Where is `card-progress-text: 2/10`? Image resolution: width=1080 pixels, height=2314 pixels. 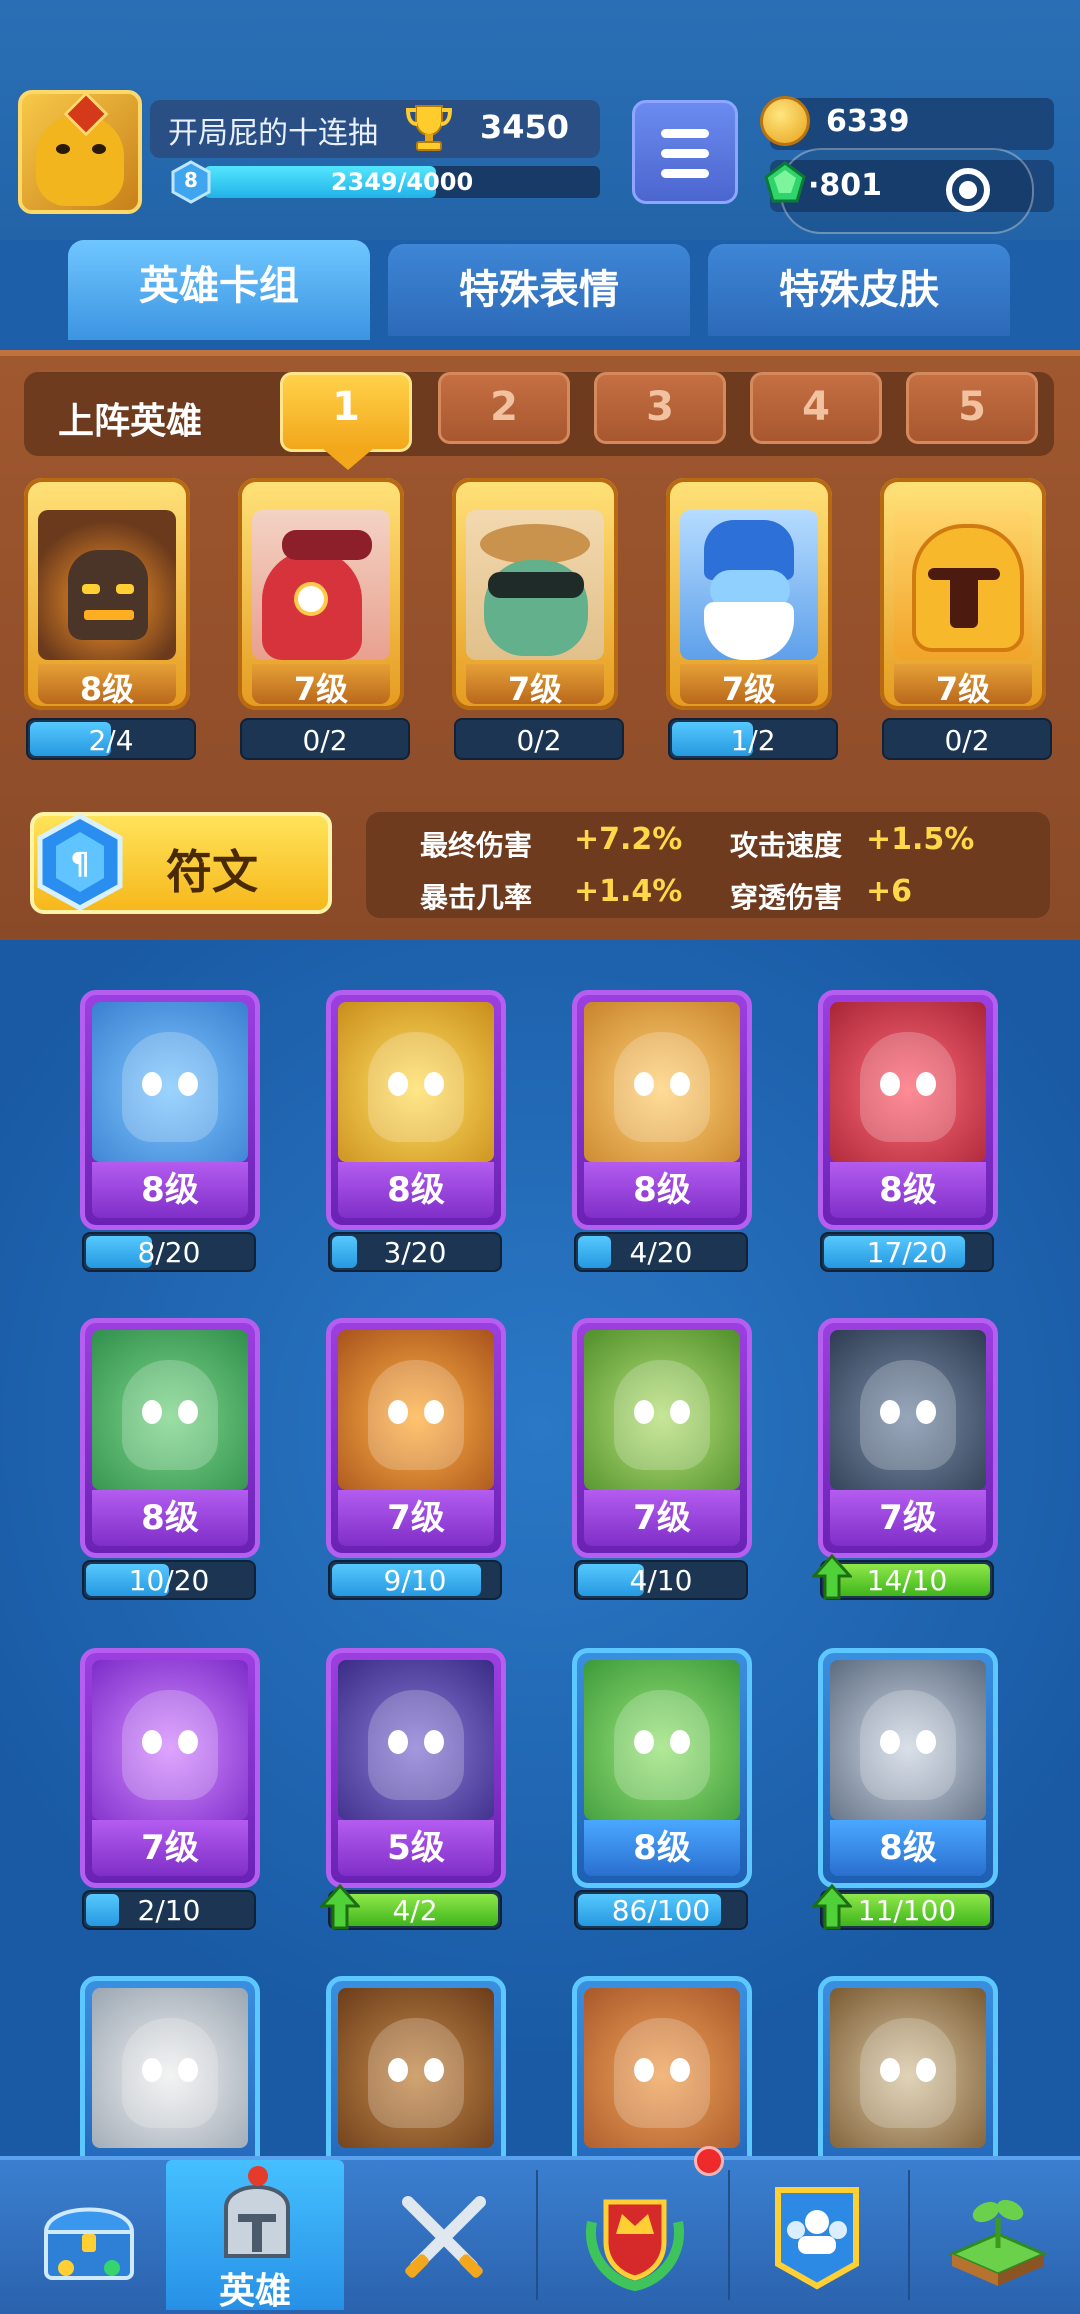
card-progress-text: 2/10 is located at coordinates (169, 1910).